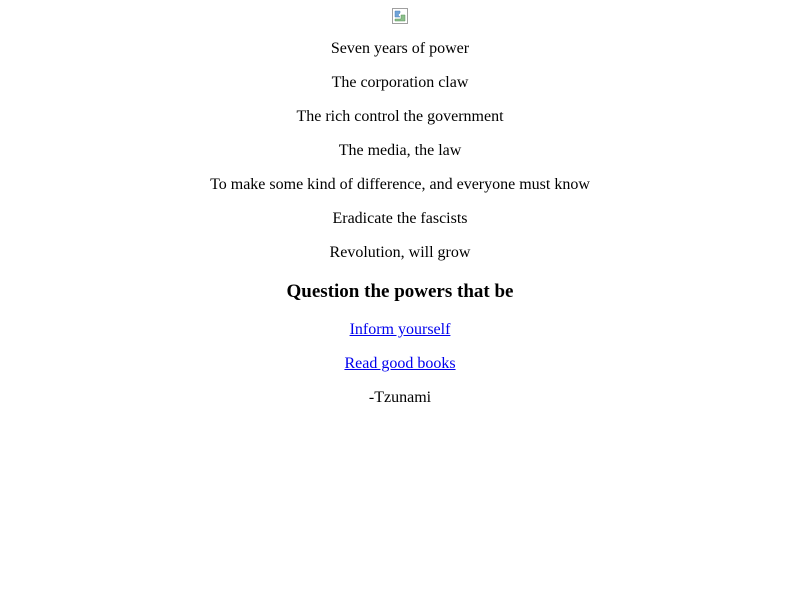 The height and width of the screenshot is (600, 800). Describe the element at coordinates (400, 150) in the screenshot. I see `poem-line-4: The media, the law` at that location.